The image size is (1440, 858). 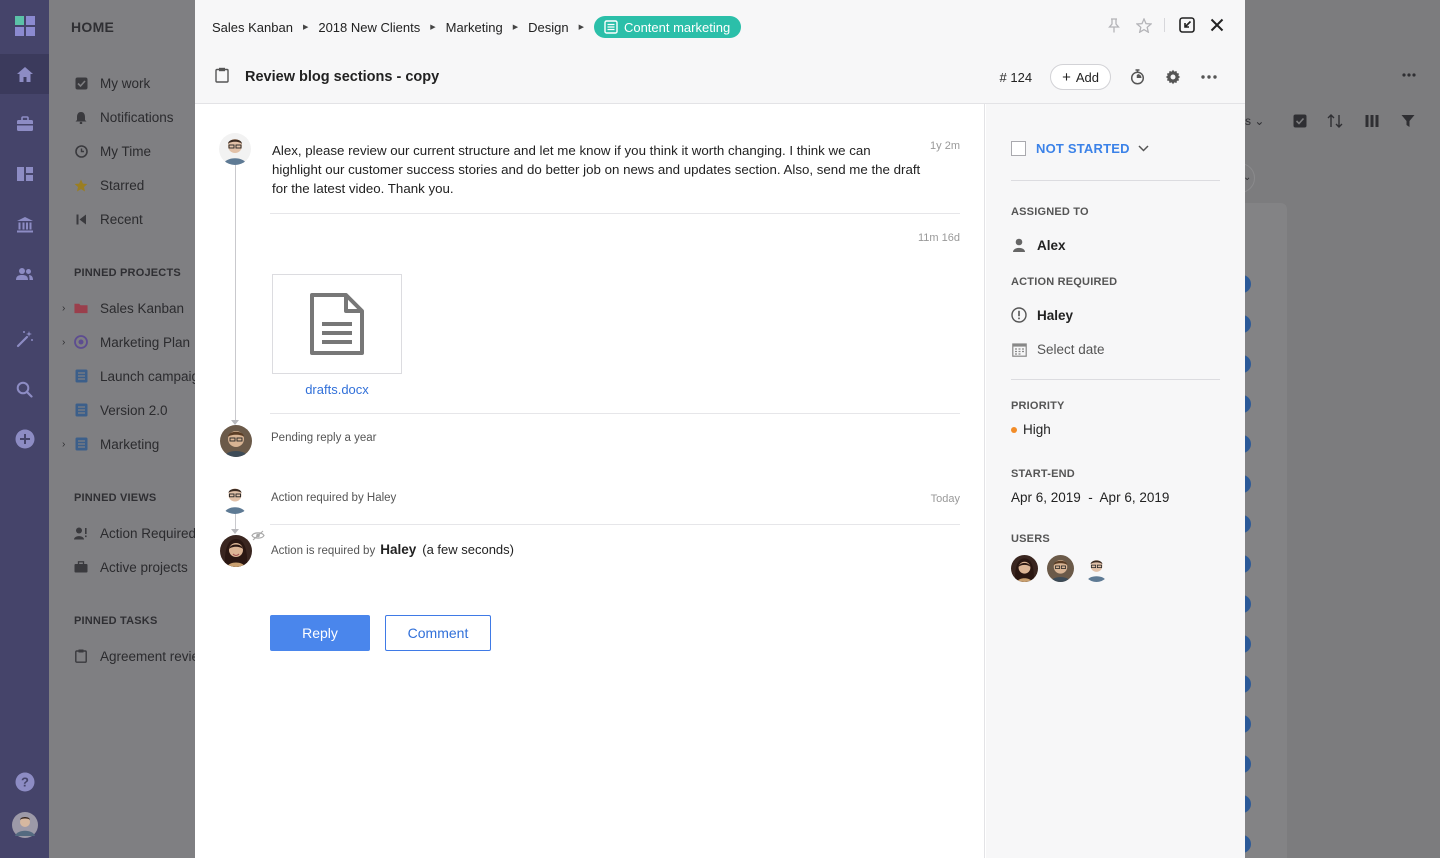 What do you see at coordinates (134, 376) in the screenshot?
I see `sidebar-project-launch-campaign: Launch campaign` at bounding box center [134, 376].